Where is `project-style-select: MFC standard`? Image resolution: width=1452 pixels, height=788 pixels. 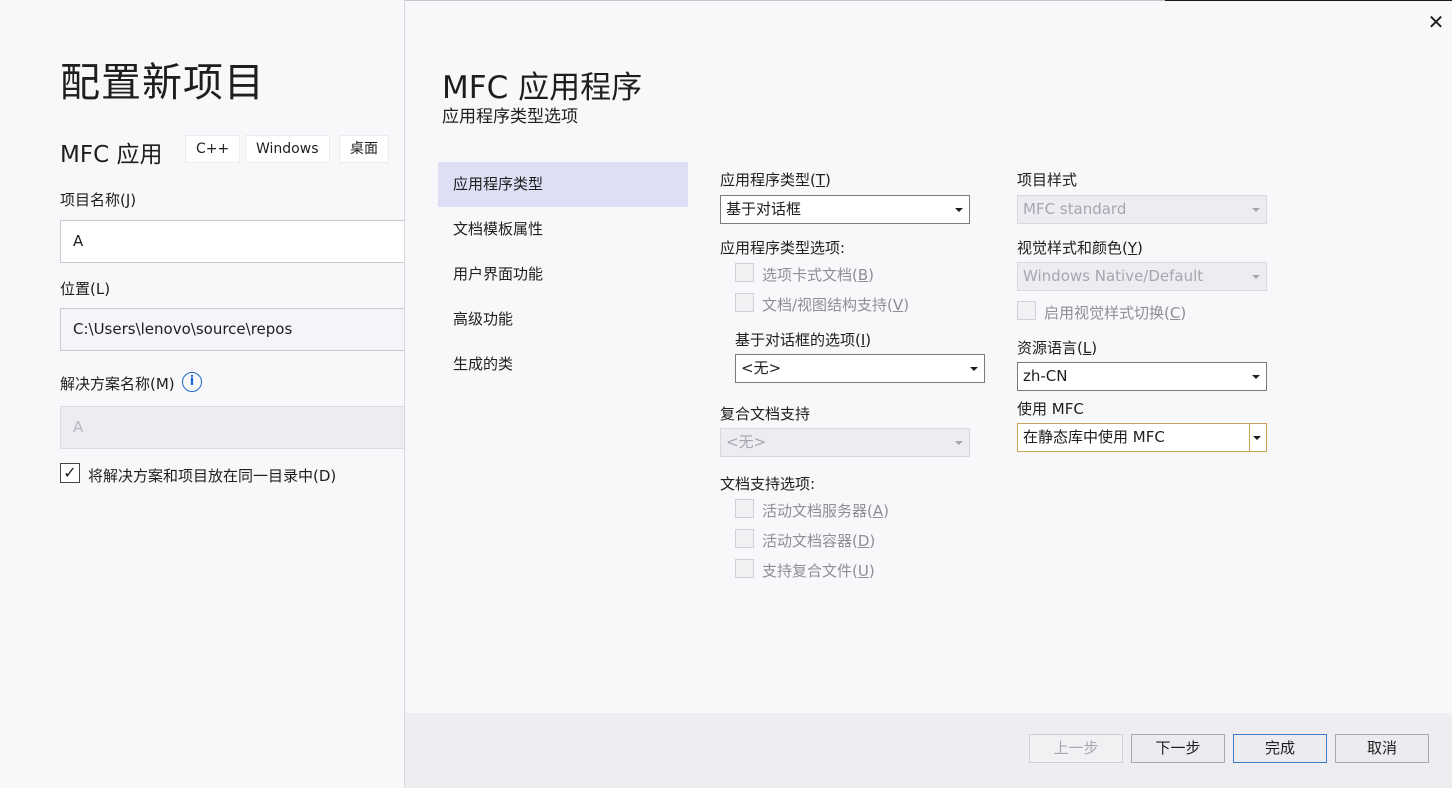
project-style-select: MFC standard is located at coordinates (1142, 209).